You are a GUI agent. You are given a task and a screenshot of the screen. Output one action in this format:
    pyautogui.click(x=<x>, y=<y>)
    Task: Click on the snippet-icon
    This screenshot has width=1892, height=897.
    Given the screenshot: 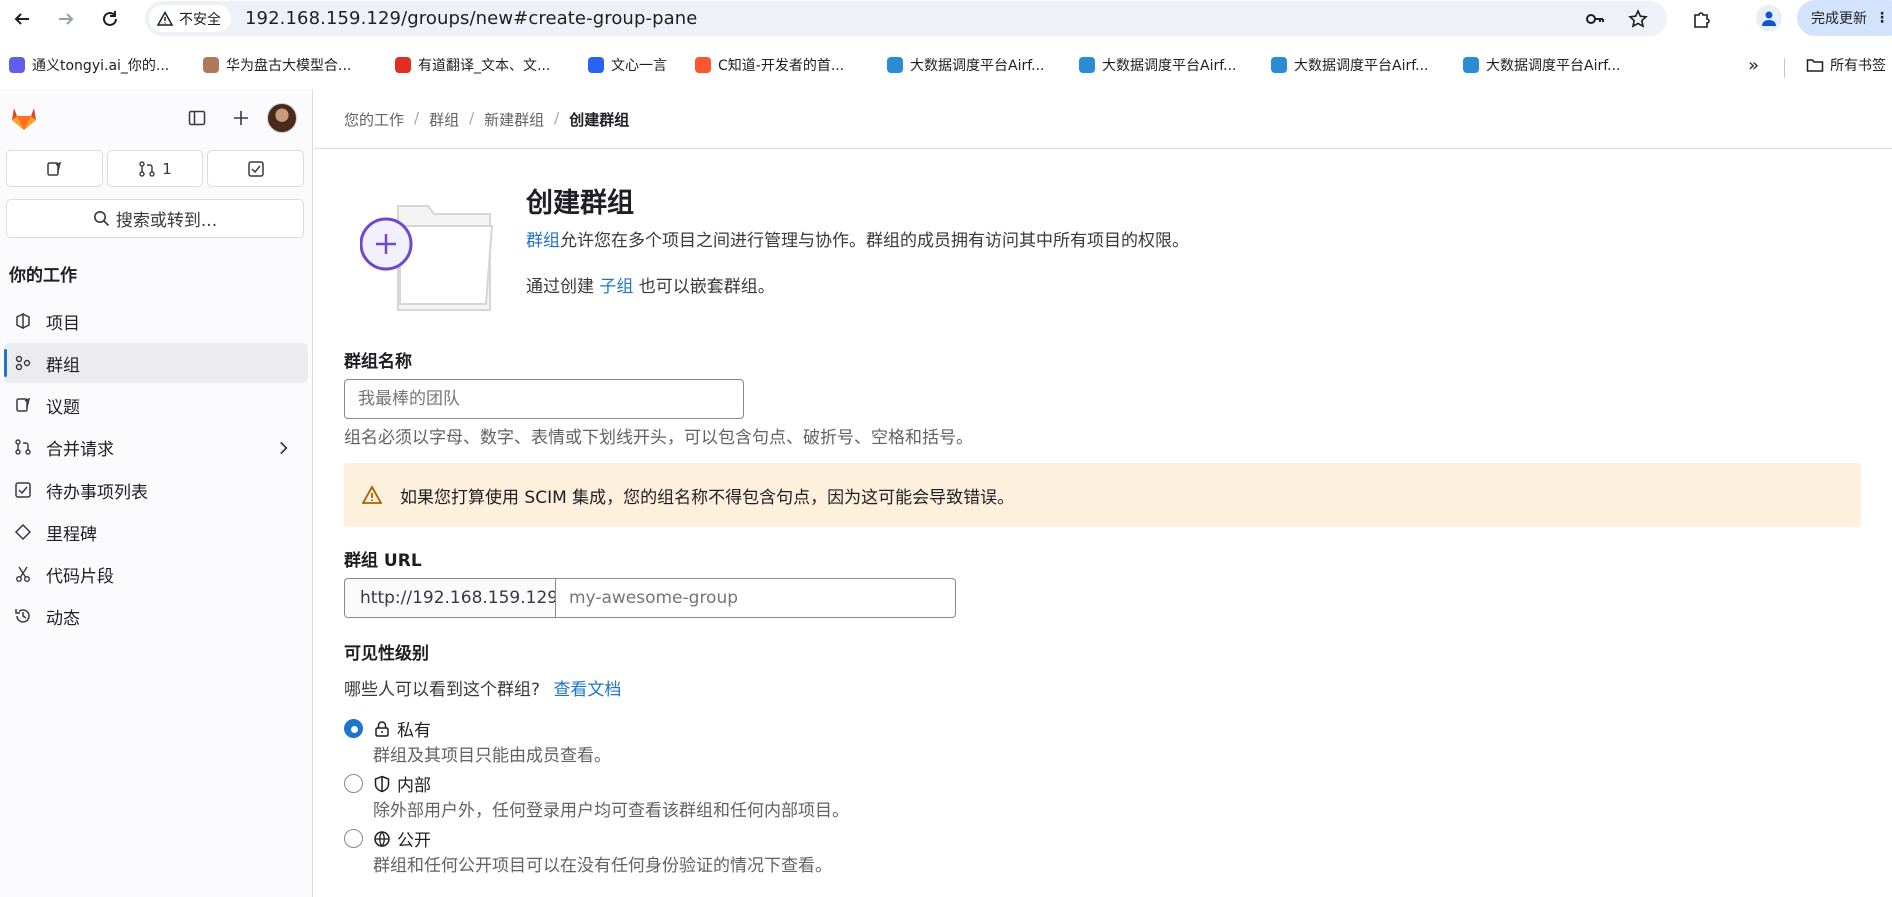 What is the action you would take?
    pyautogui.click(x=23, y=574)
    